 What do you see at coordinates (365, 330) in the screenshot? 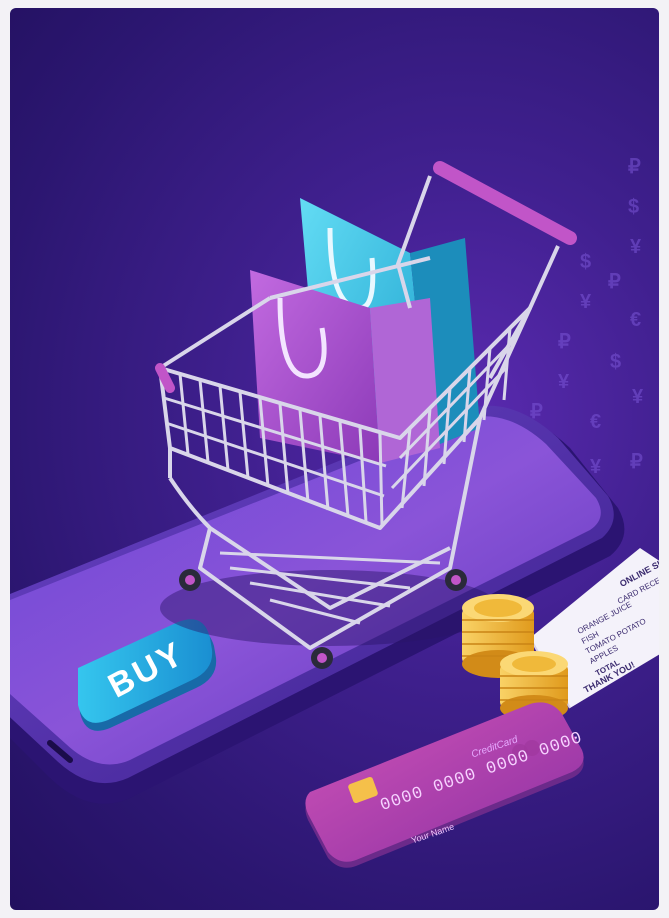
I see `shopping-bags` at bounding box center [365, 330].